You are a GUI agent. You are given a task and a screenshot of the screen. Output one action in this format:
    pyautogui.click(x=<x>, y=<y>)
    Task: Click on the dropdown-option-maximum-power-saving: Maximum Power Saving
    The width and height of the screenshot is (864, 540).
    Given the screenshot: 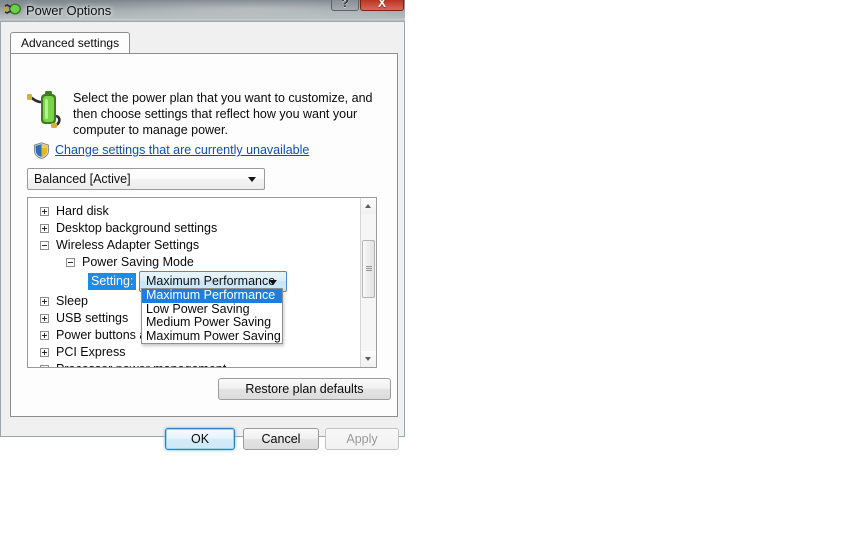 What is the action you would take?
    pyautogui.click(x=212, y=336)
    